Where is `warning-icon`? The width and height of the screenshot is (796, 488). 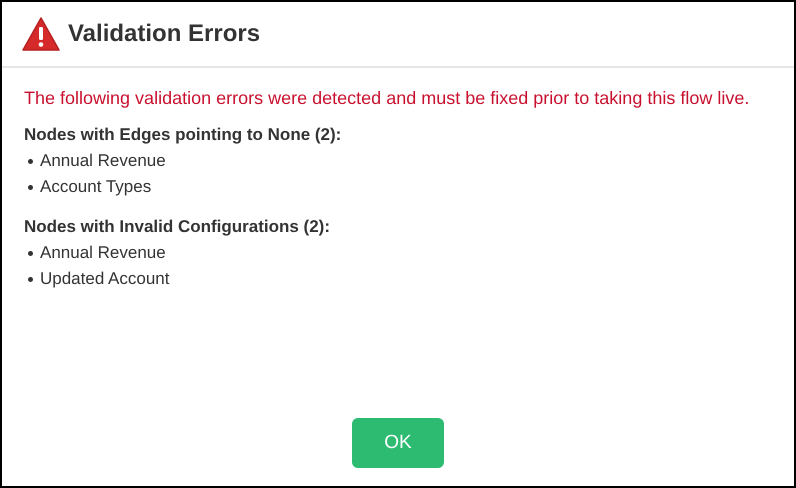 warning-icon is located at coordinates (41, 34).